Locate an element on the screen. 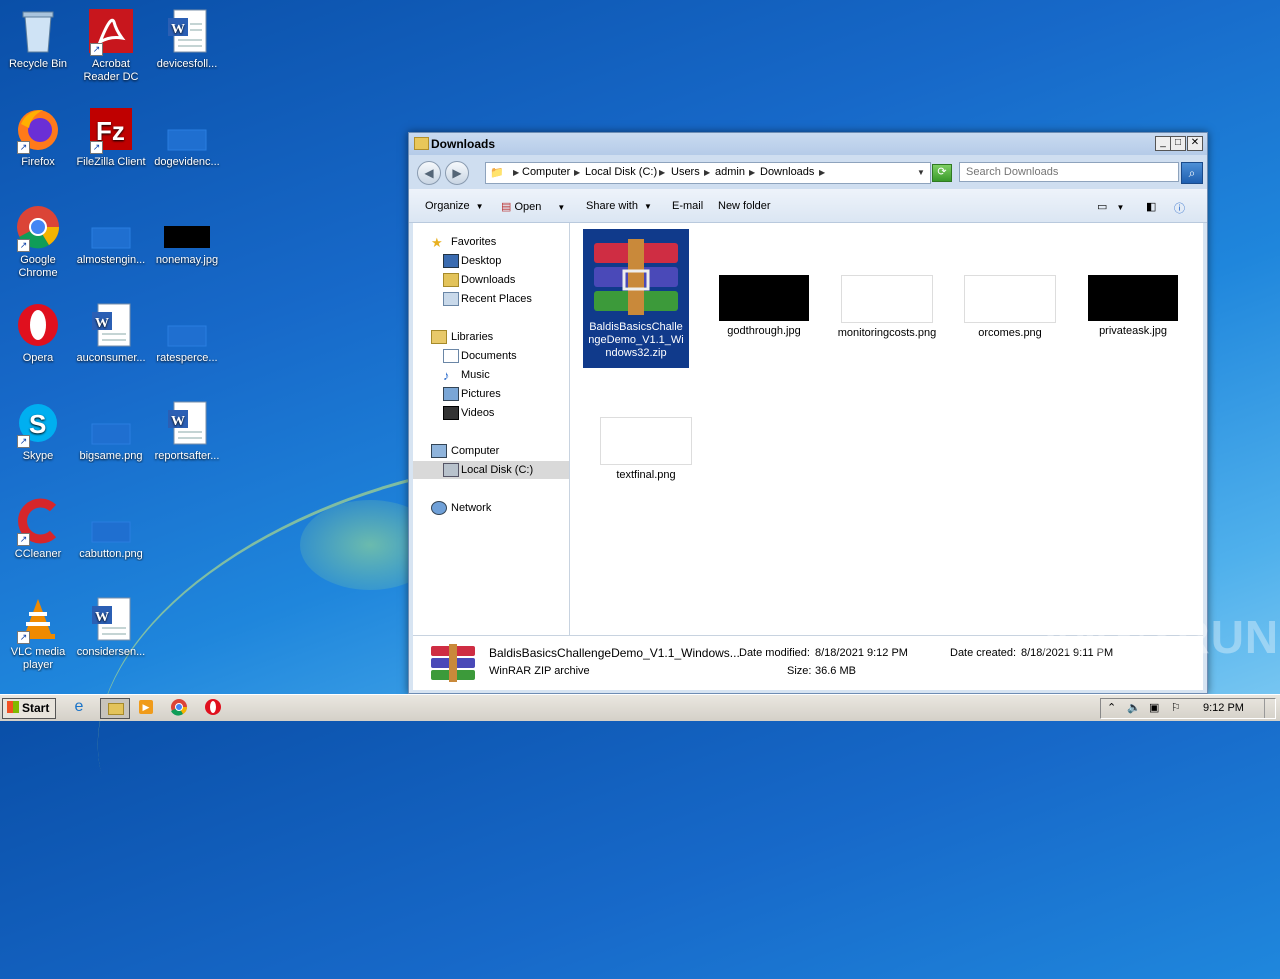 The height and width of the screenshot is (979, 1280). volume-icon: 🔈 is located at coordinates (1134, 707).